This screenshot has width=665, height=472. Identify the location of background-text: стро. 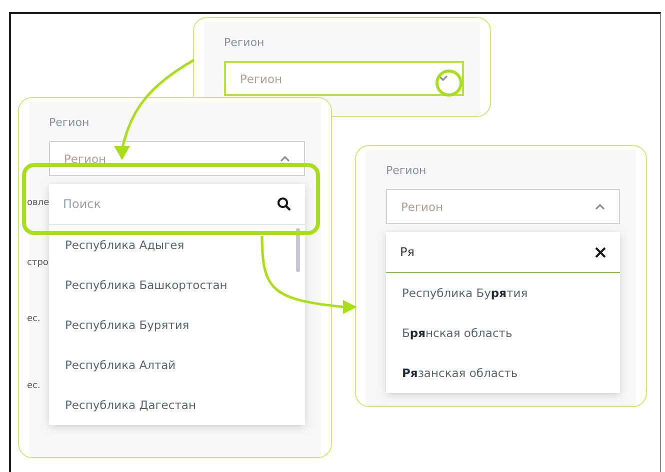
(37, 263).